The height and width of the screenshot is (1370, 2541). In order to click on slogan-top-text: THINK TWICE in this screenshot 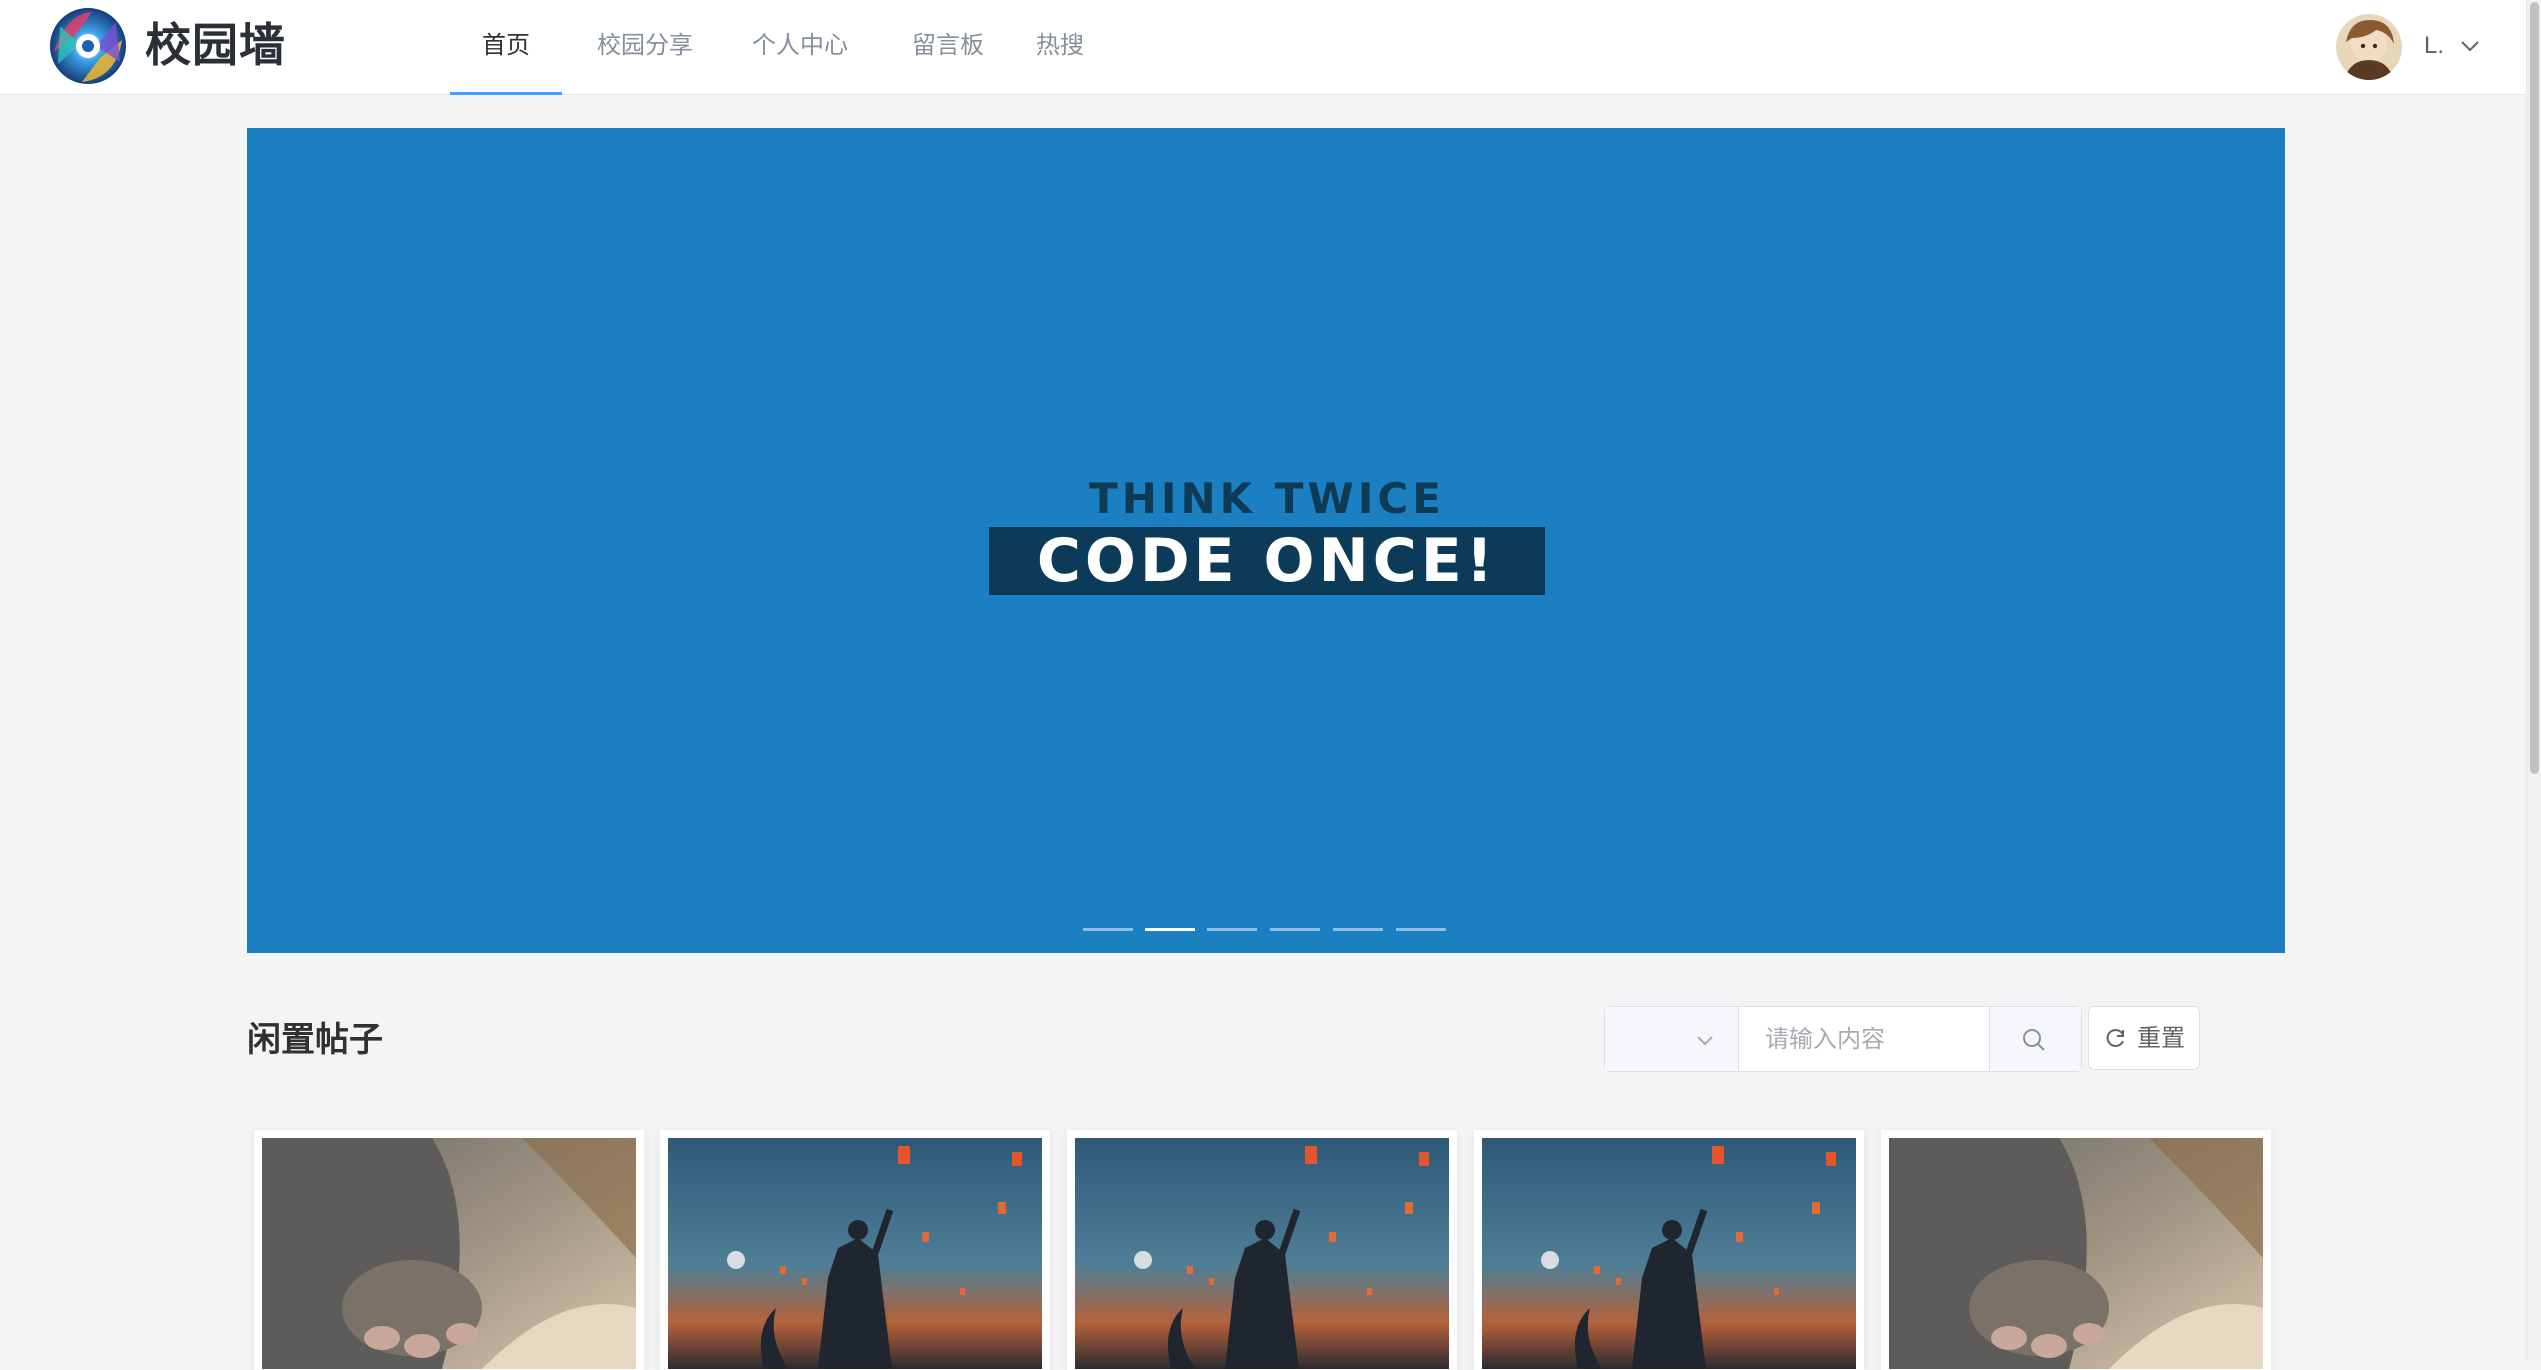, I will do `click(1267, 498)`.